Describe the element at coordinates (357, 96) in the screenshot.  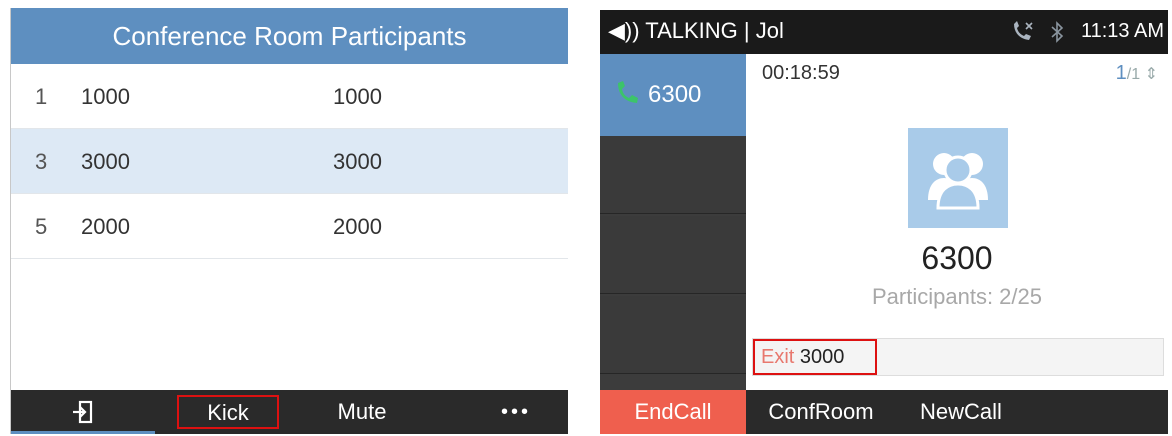
I see `participant-name: 1000` at that location.